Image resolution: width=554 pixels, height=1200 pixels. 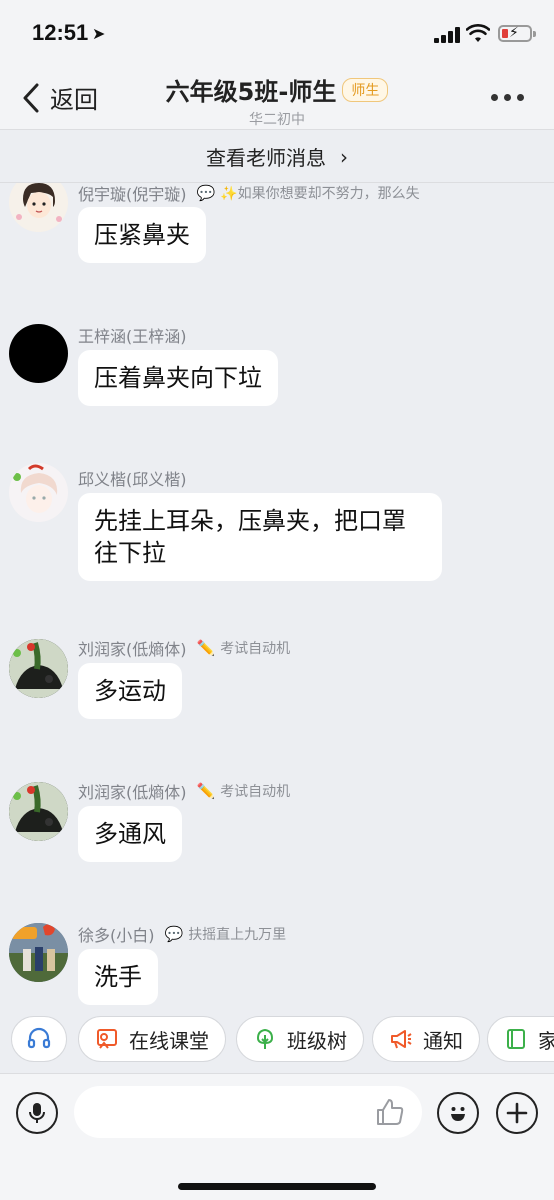 I want to click on chip-label: 班级树, so click(x=317, y=1040).